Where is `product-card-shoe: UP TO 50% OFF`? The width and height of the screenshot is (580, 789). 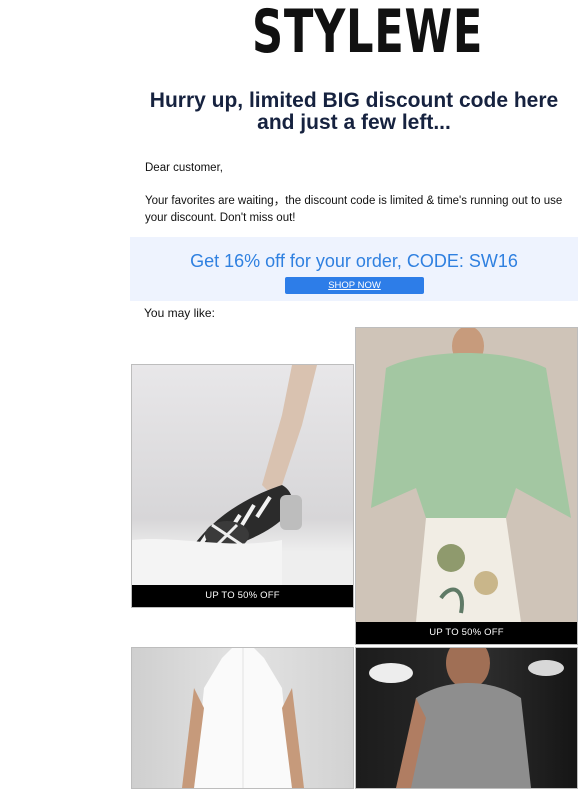
product-card-shoe: UP TO 50% OFF is located at coordinates (242, 486).